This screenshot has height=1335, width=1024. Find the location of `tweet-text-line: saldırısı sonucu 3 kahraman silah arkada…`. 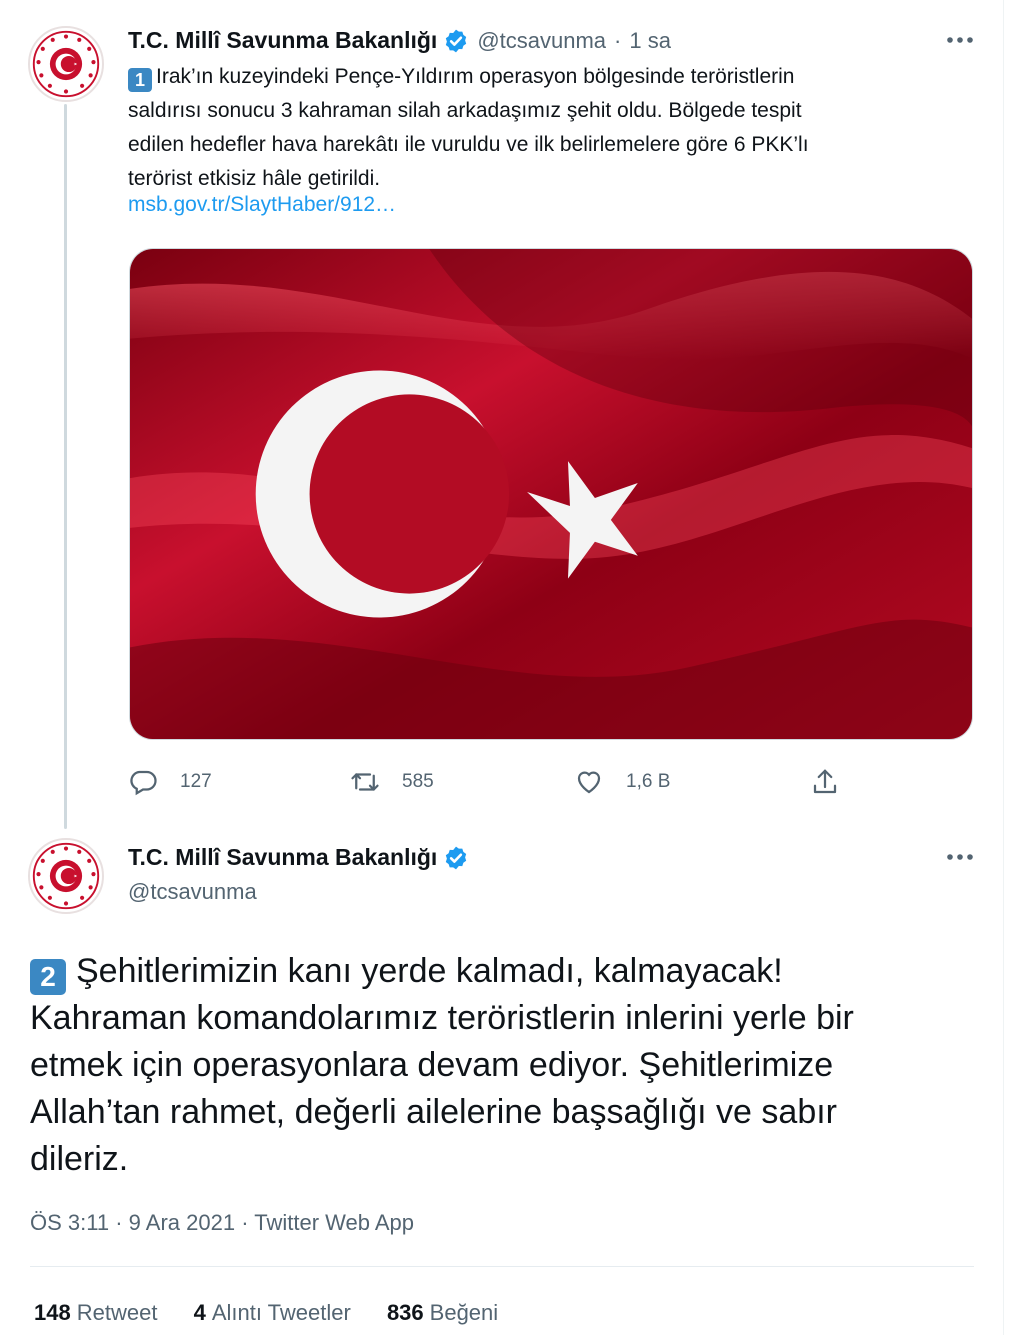

tweet-text-line: saldırısı sonucu 3 kahraman silah arkada… is located at coordinates (465, 110).